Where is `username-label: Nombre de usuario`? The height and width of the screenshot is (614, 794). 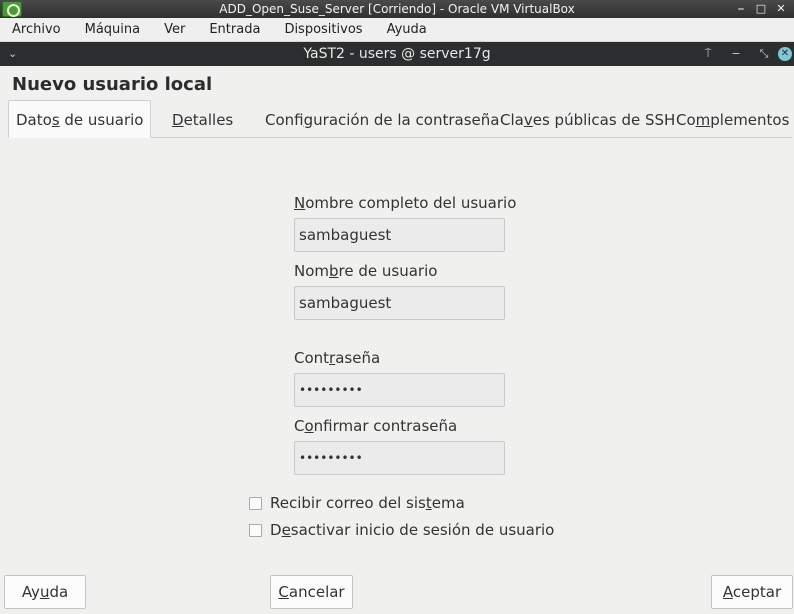
username-label: Nombre de usuario is located at coordinates (366, 271).